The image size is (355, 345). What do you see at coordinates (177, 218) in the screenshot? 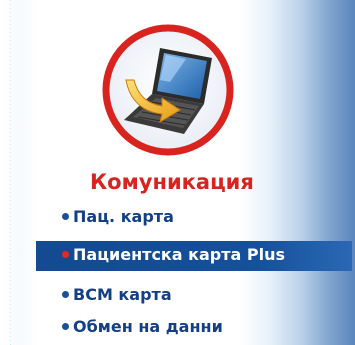
I see `menu-item-patient-card: Пац. карта` at bounding box center [177, 218].